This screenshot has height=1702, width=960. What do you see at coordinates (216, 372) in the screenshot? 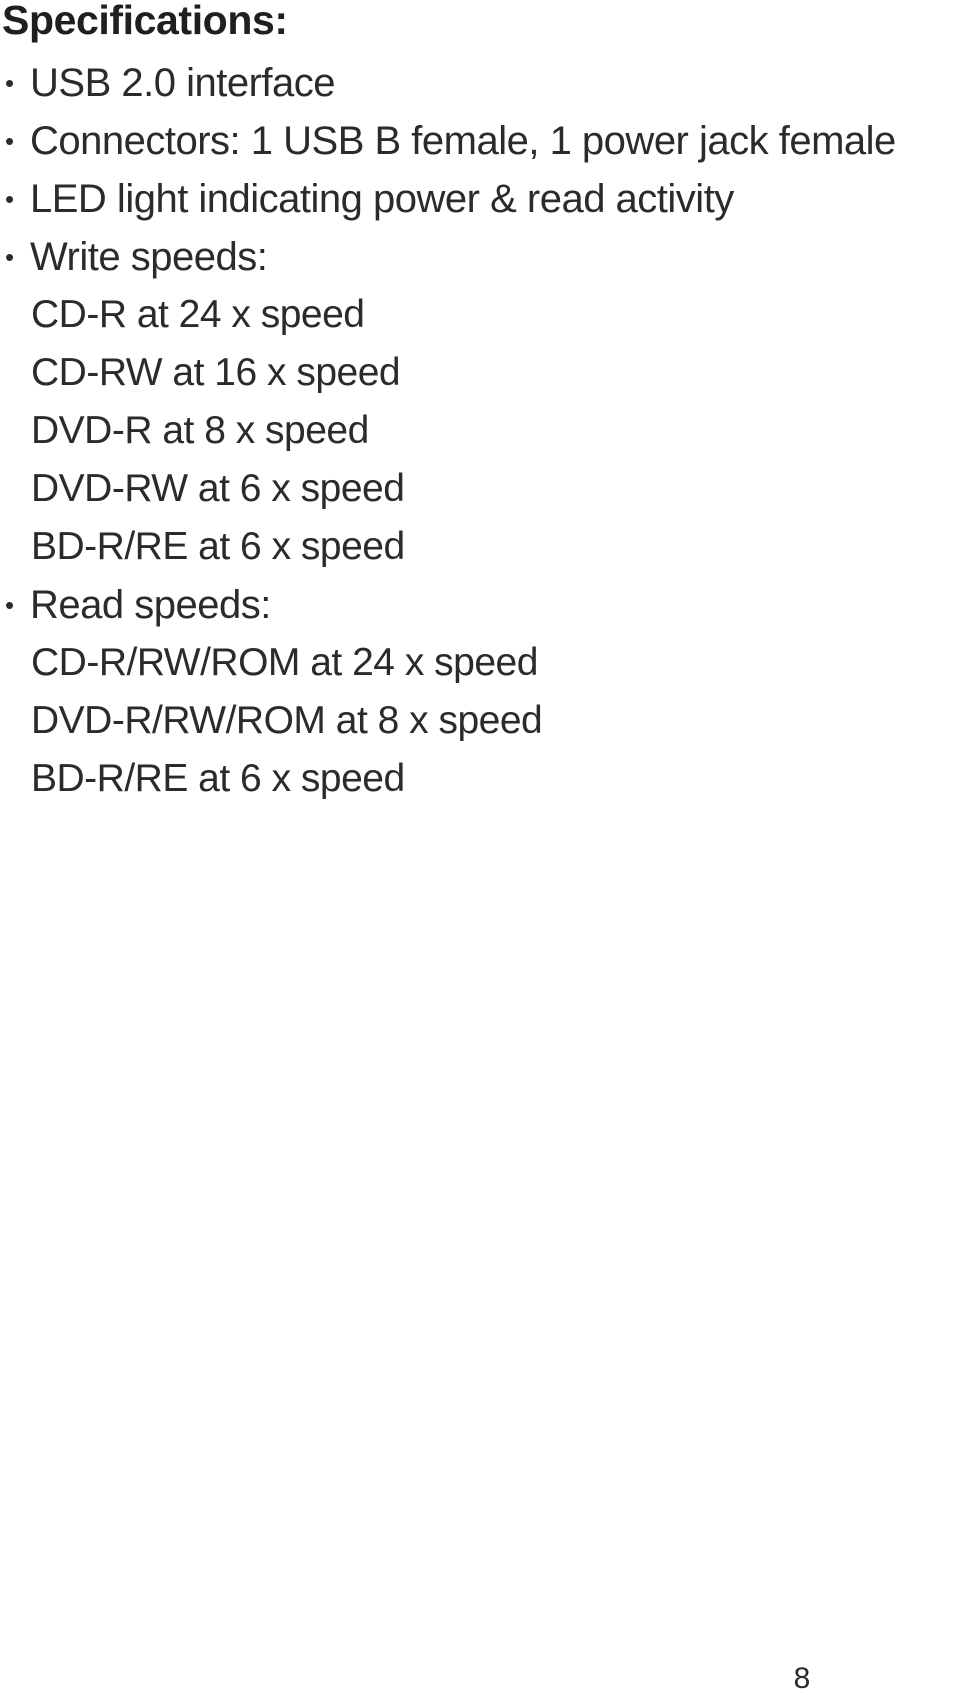
I see `spec-item-label: CD-RW at 16 x speed` at bounding box center [216, 372].